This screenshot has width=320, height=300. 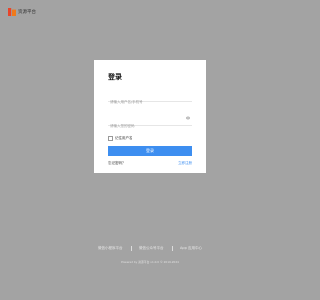 I want to click on powered-by: Powered by 资源平台 v1.0.0 © 2019-2024, so click(x=150, y=262).